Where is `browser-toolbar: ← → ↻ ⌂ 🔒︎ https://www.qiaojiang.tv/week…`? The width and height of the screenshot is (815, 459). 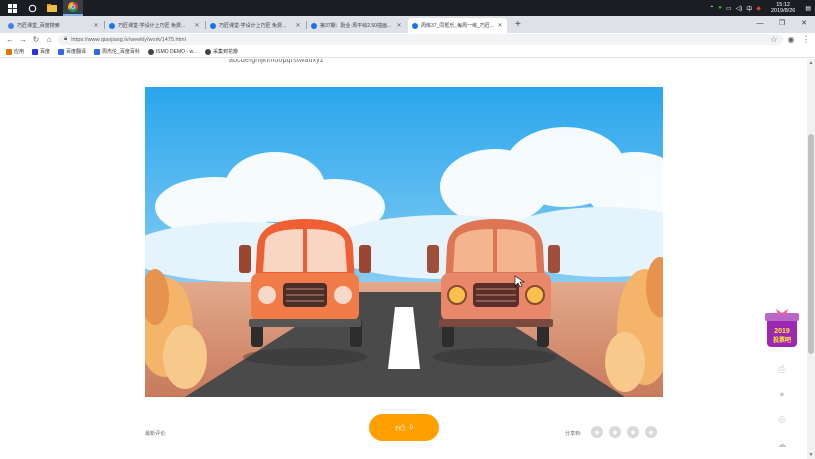
browser-toolbar: ← → ↻ ⌂ 🔒︎ https://www.qiaojiang.tv/week… is located at coordinates (407, 39).